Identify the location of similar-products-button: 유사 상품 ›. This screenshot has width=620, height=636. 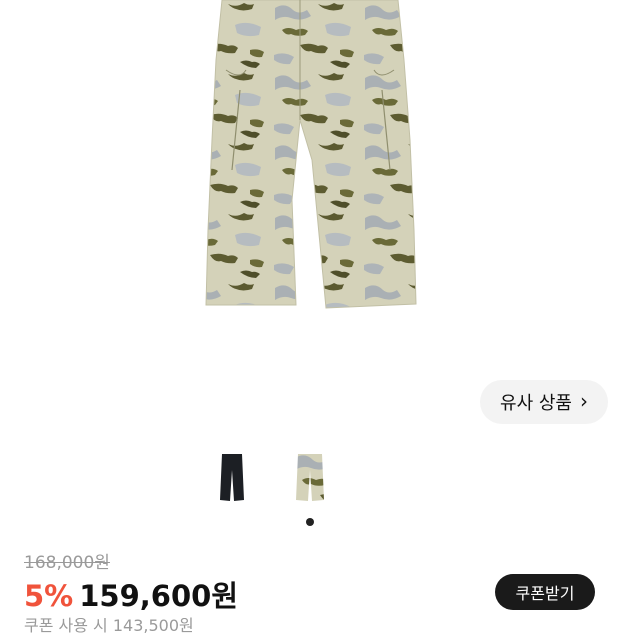
(544, 402).